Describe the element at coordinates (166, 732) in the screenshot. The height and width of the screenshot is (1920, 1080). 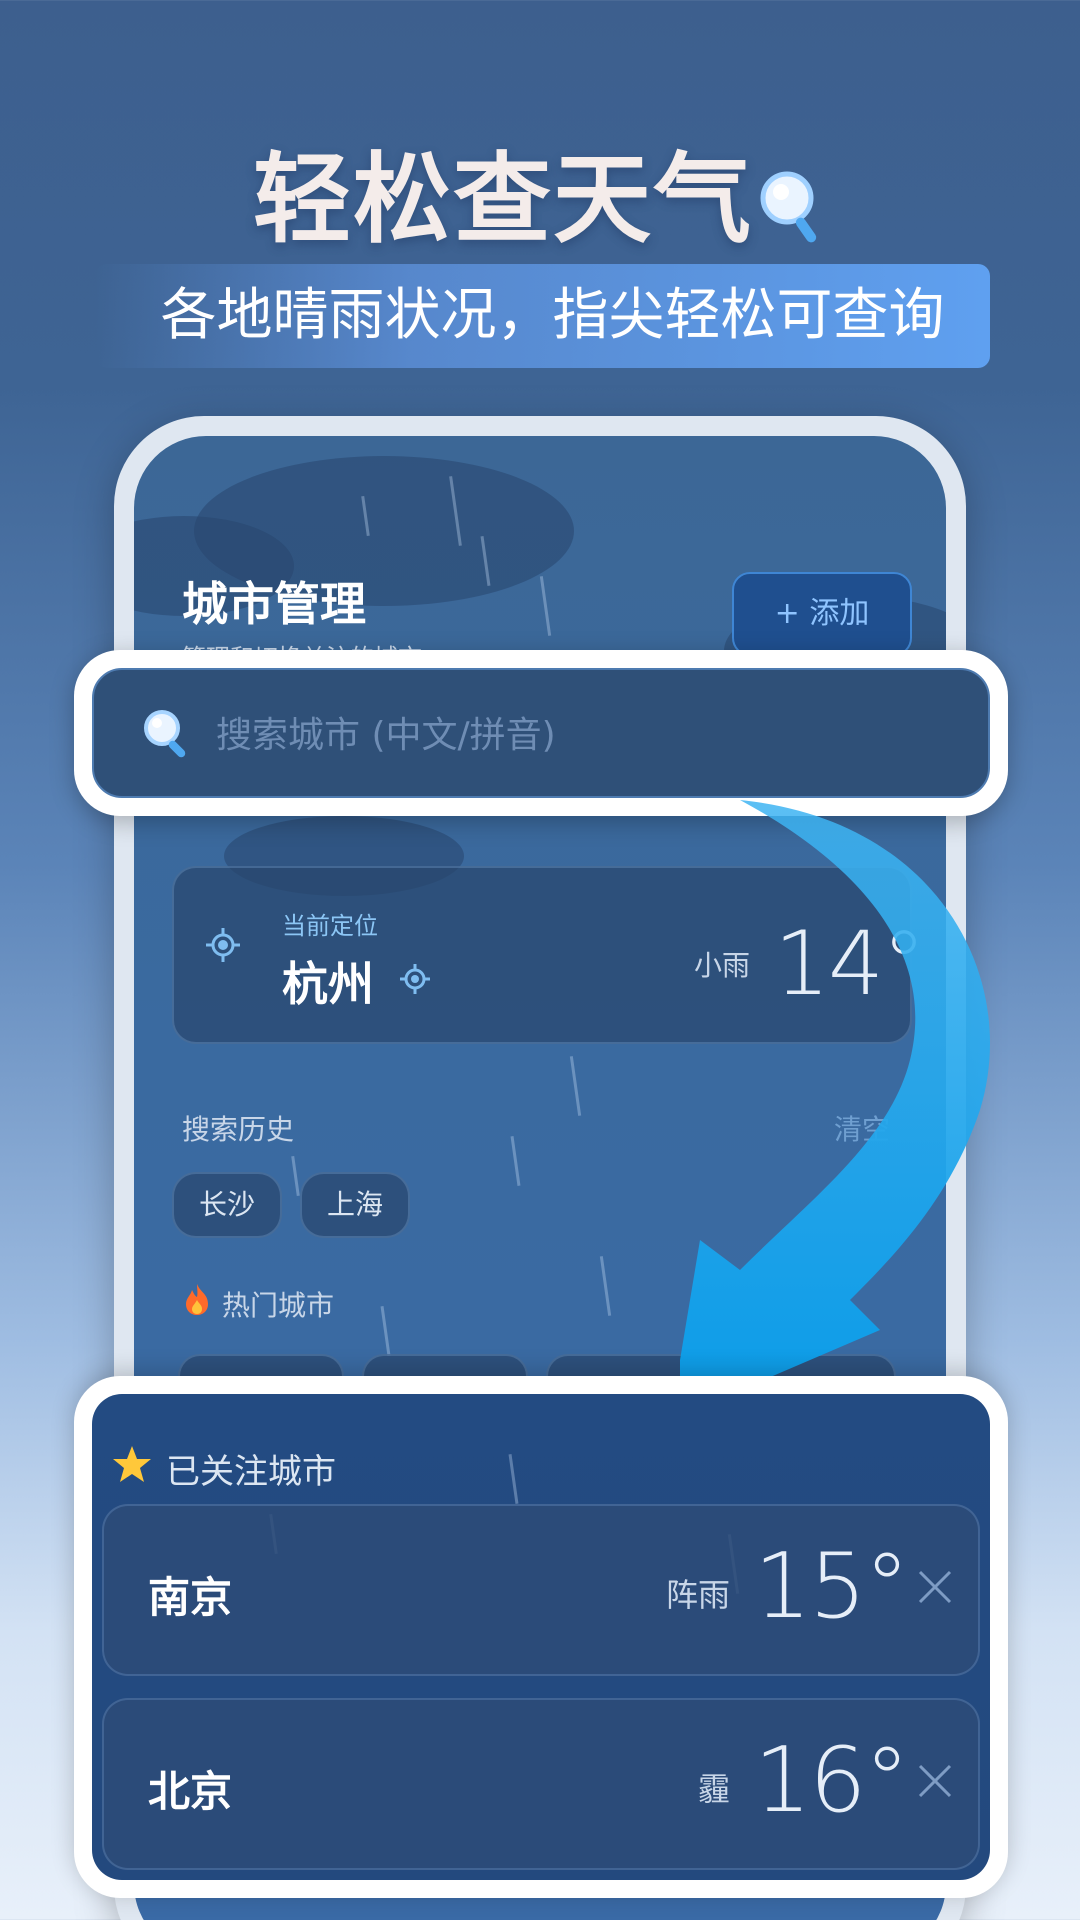
I see `search-icon` at that location.